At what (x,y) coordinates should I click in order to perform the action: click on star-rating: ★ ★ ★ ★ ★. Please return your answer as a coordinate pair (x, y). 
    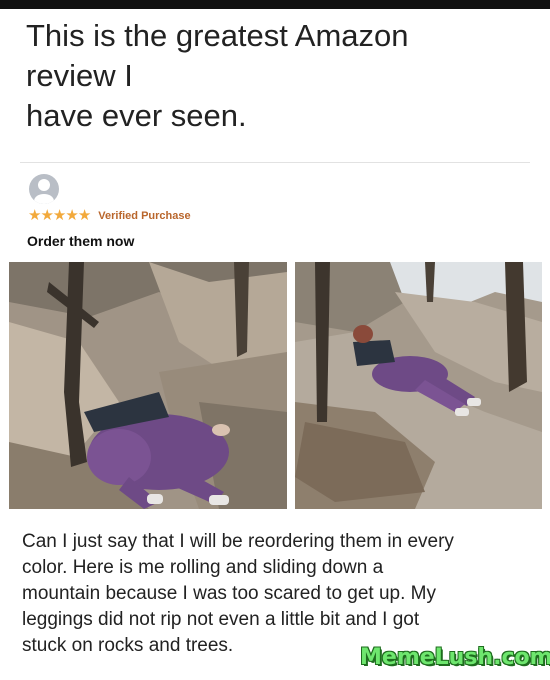
    Looking at the image, I should click on (60, 215).